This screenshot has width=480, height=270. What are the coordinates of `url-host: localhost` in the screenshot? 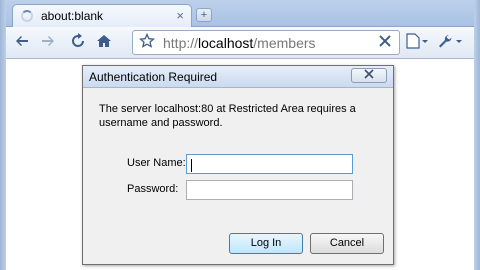 It's located at (226, 43).